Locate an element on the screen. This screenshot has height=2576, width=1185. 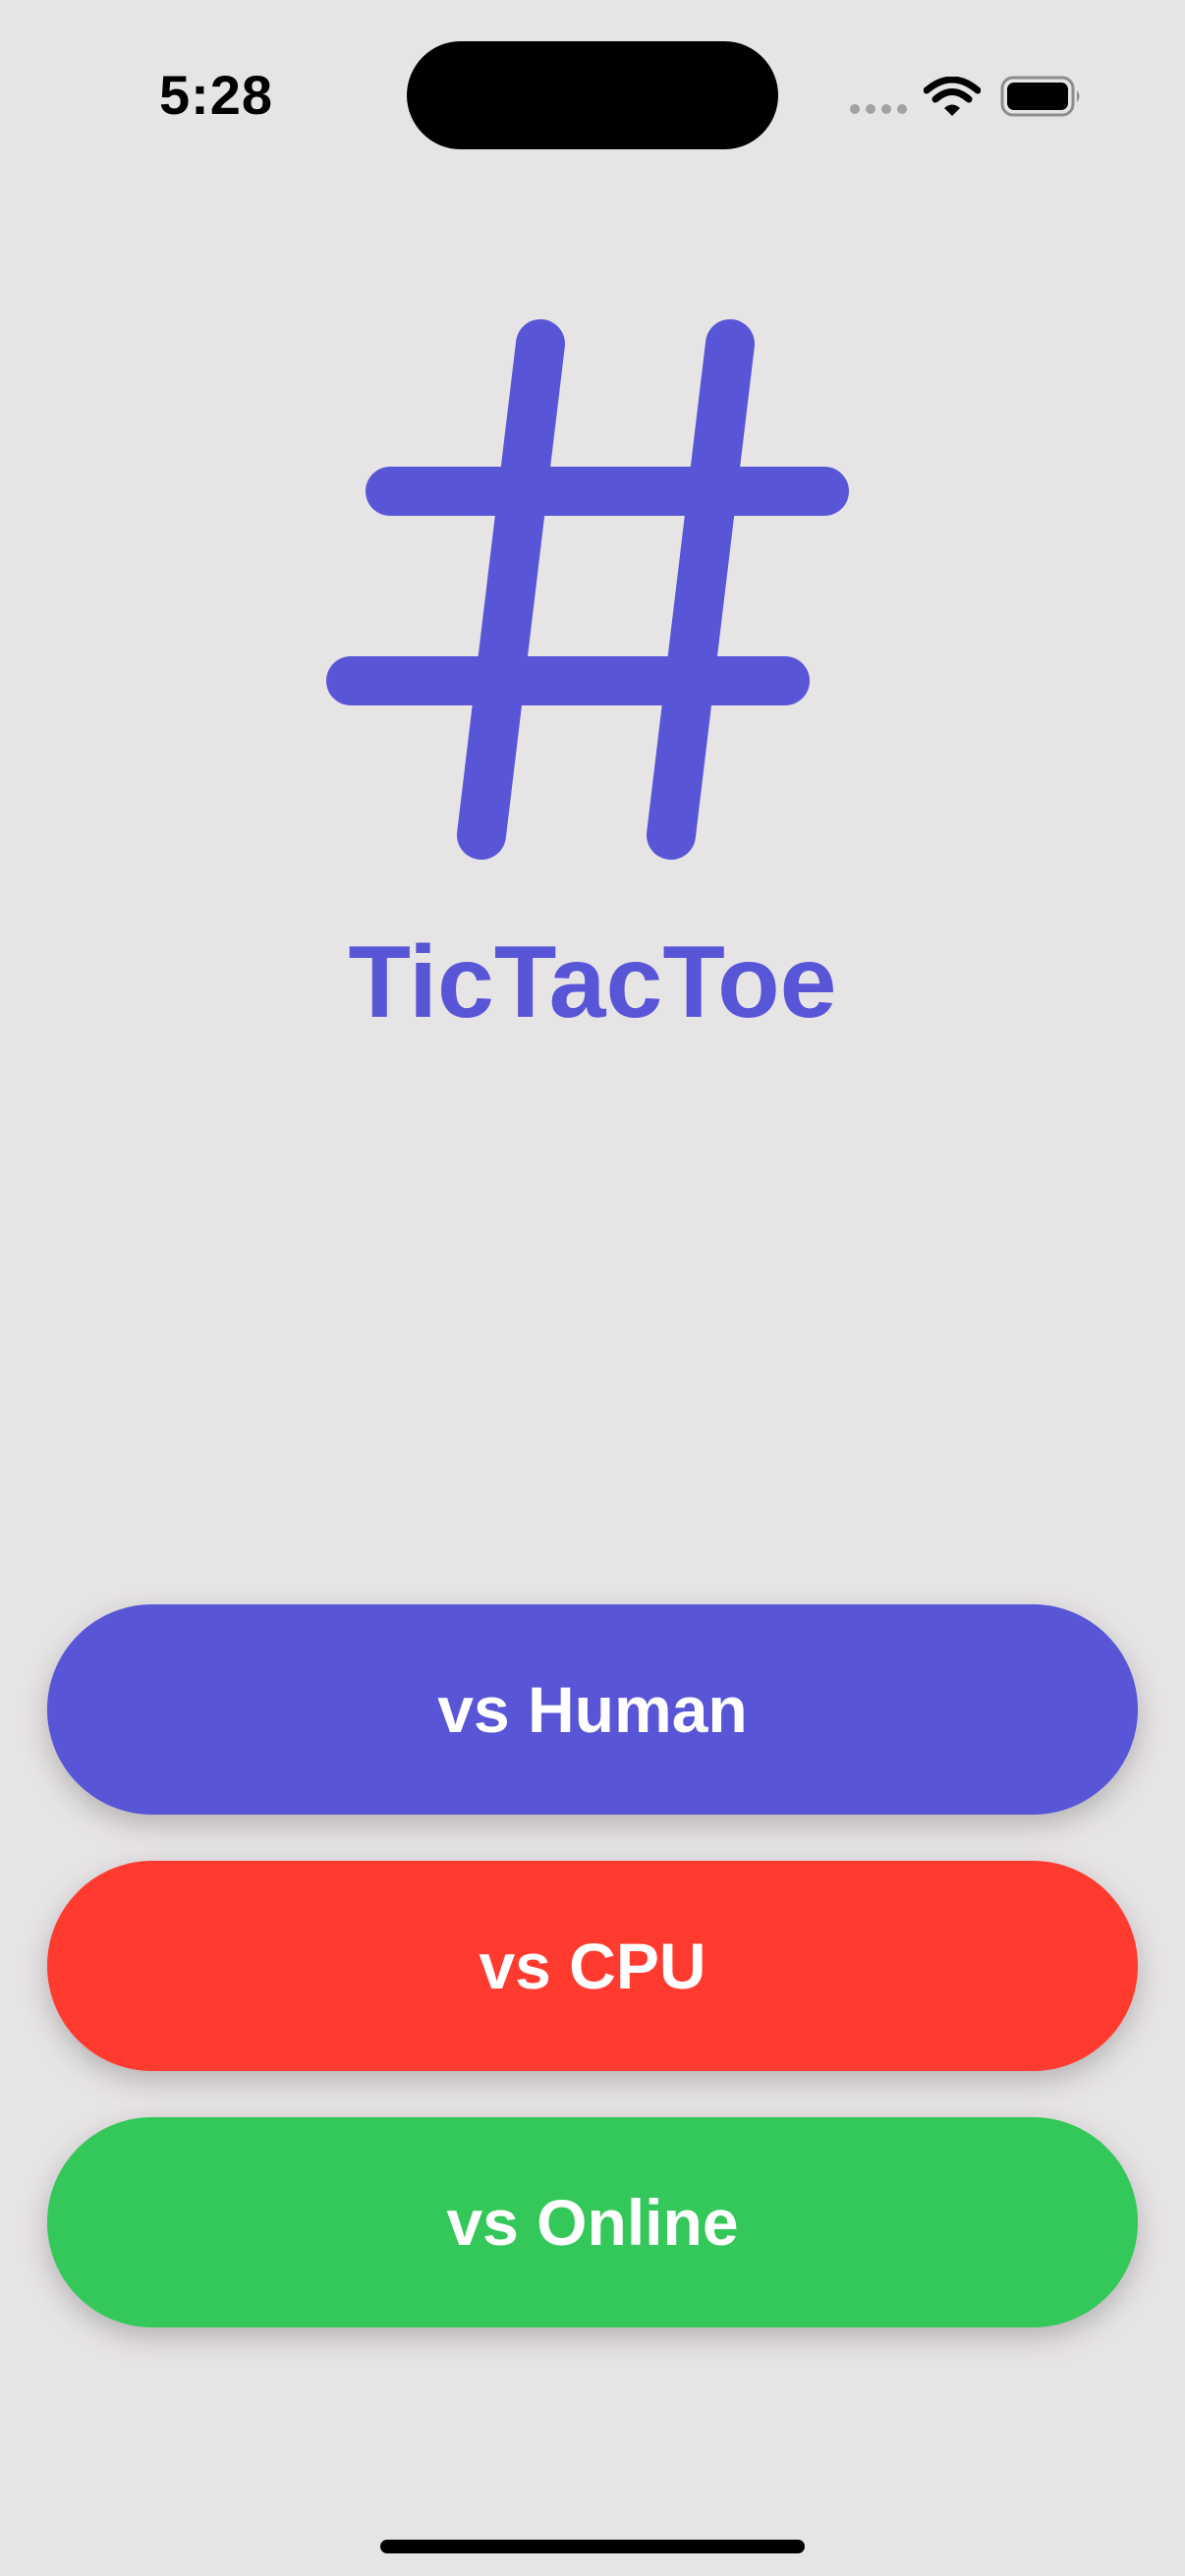
cellular-signal-icon is located at coordinates (879, 109).